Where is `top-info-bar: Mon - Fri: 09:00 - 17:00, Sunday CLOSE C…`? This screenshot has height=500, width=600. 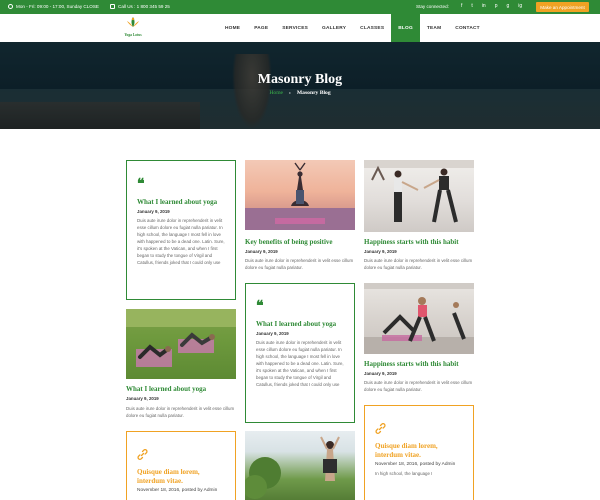
top-info-bar: Mon - Fri: 09:00 - 17:00, Sunday CLOSE C… is located at coordinates (300, 7).